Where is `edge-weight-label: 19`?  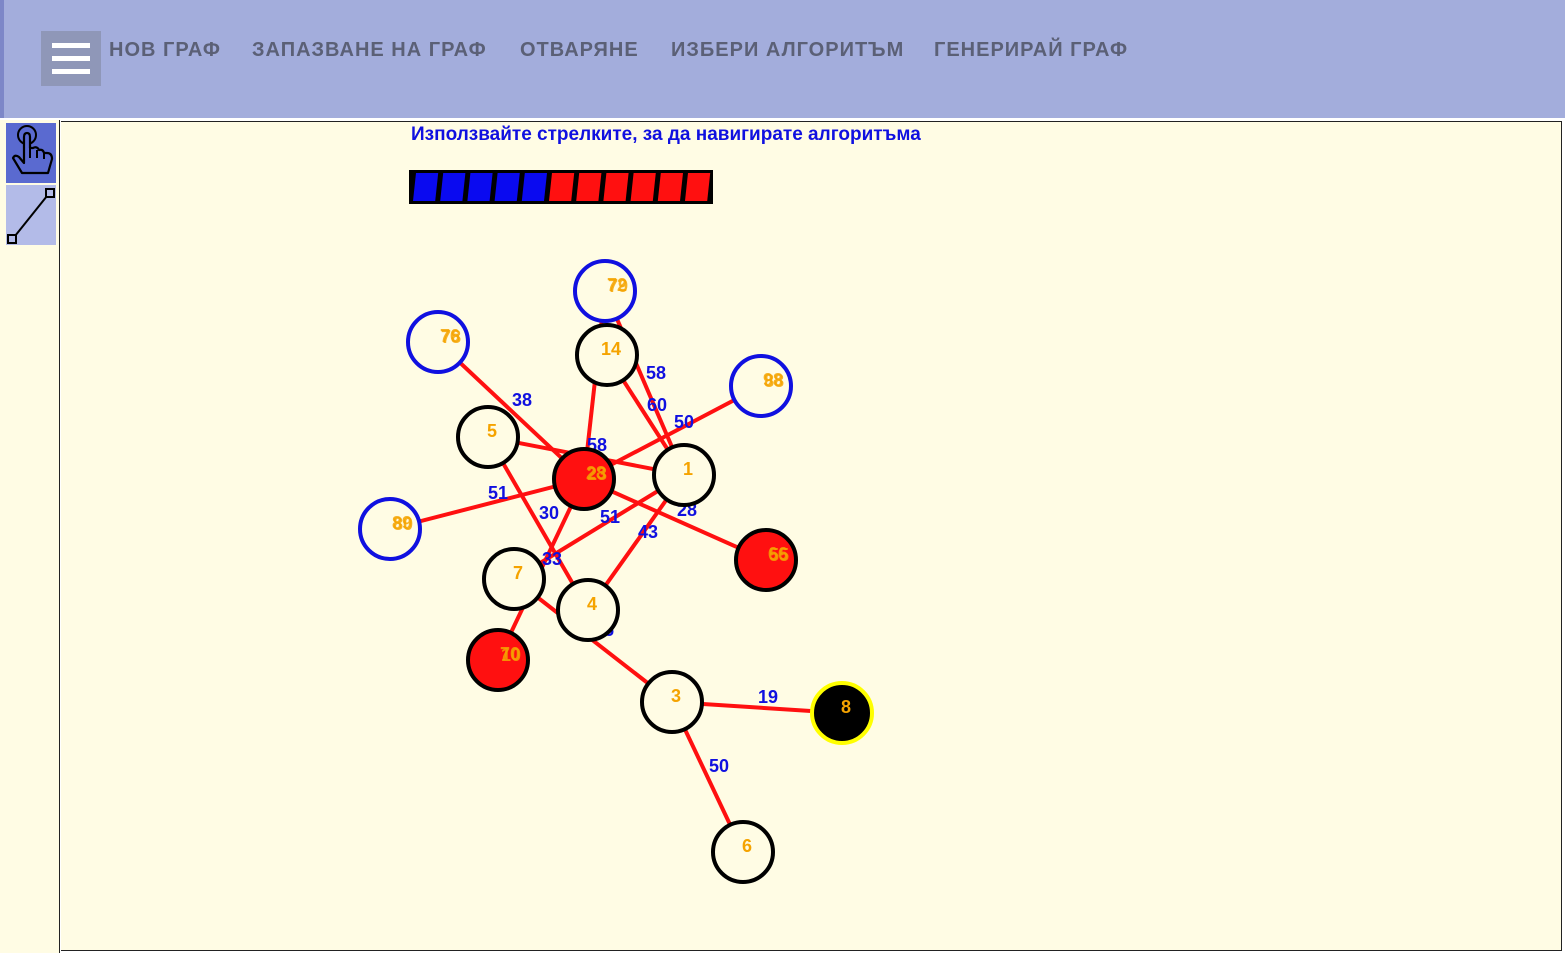 edge-weight-label: 19 is located at coordinates (768, 697).